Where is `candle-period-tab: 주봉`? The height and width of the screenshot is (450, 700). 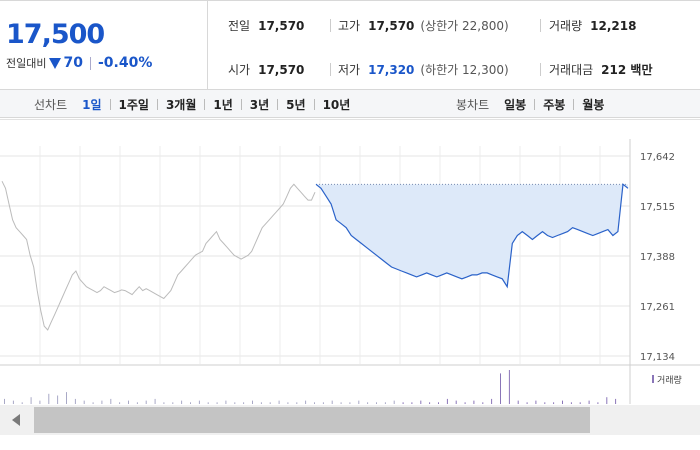
candle-period-tab: 주봉 is located at coordinates (554, 104).